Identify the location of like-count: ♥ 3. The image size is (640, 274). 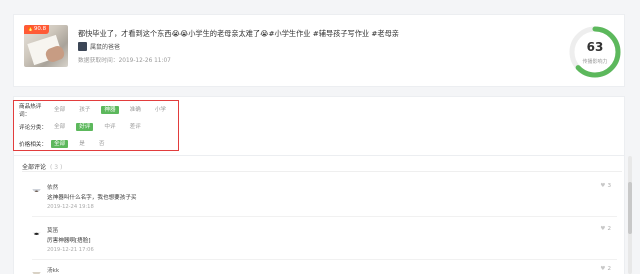
(605, 186).